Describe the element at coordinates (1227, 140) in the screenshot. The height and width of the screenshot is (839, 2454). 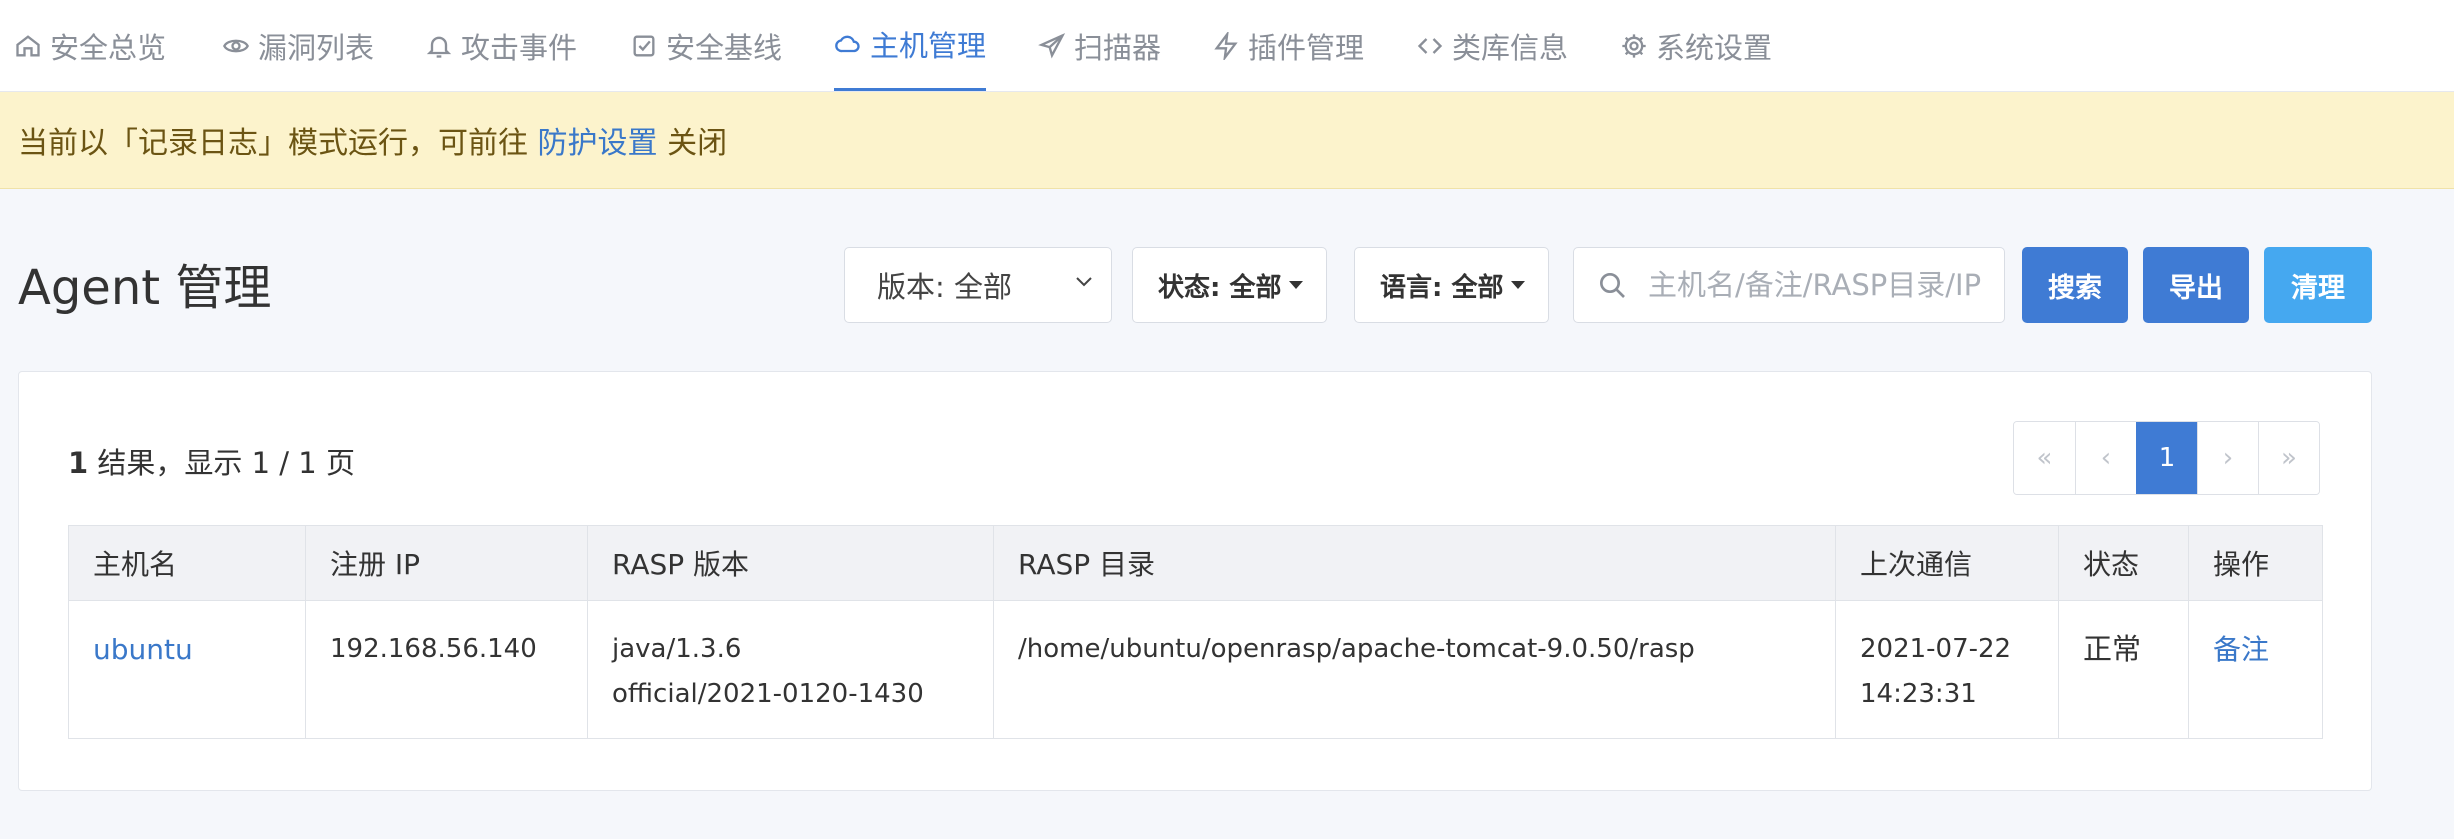
I see `mode-warning-banner: 当前以「记录日志」模式运行，可前往 防护设置 关闭` at that location.